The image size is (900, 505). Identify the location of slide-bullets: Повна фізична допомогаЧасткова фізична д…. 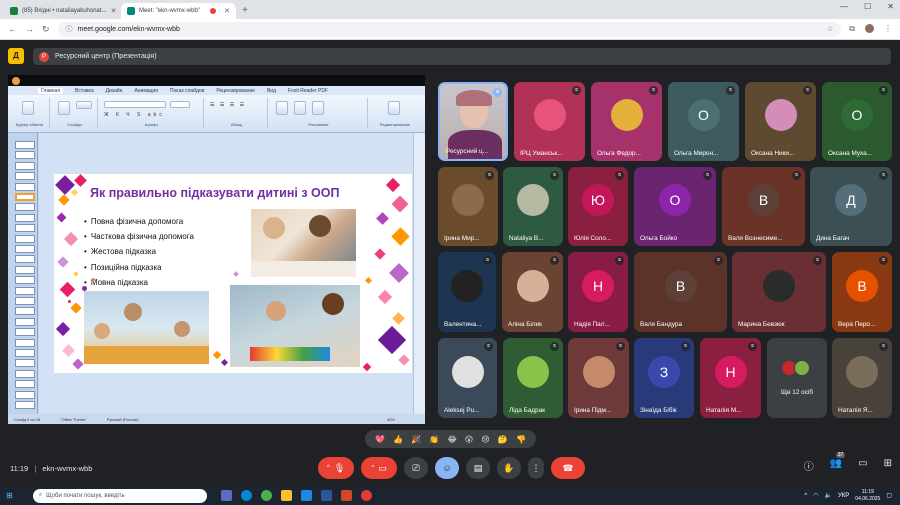
(139, 252).